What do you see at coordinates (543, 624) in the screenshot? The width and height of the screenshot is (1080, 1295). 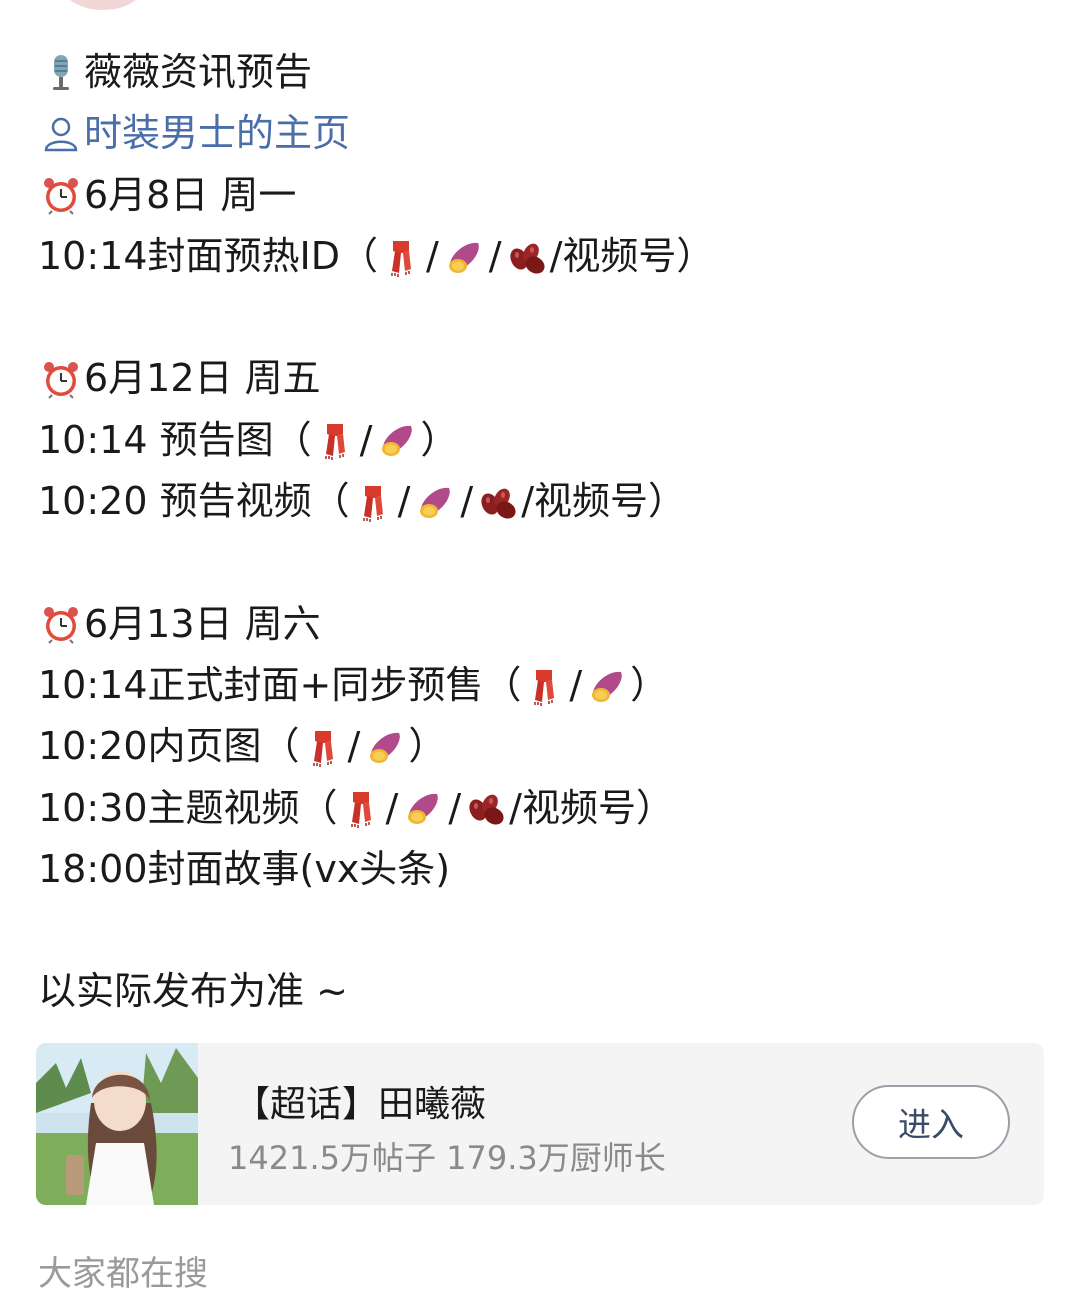 I see `schedule-date: 6月13日 周六` at bounding box center [543, 624].